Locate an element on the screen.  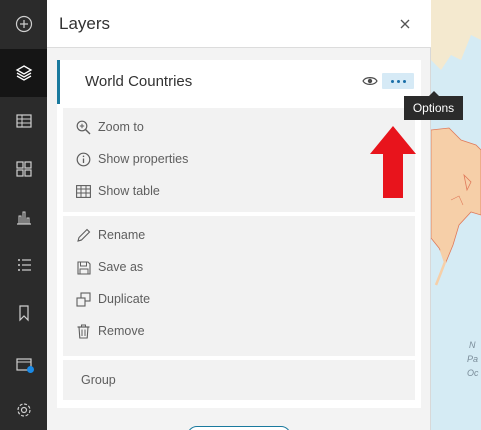
map-label: N is located at coordinates (472, 345).